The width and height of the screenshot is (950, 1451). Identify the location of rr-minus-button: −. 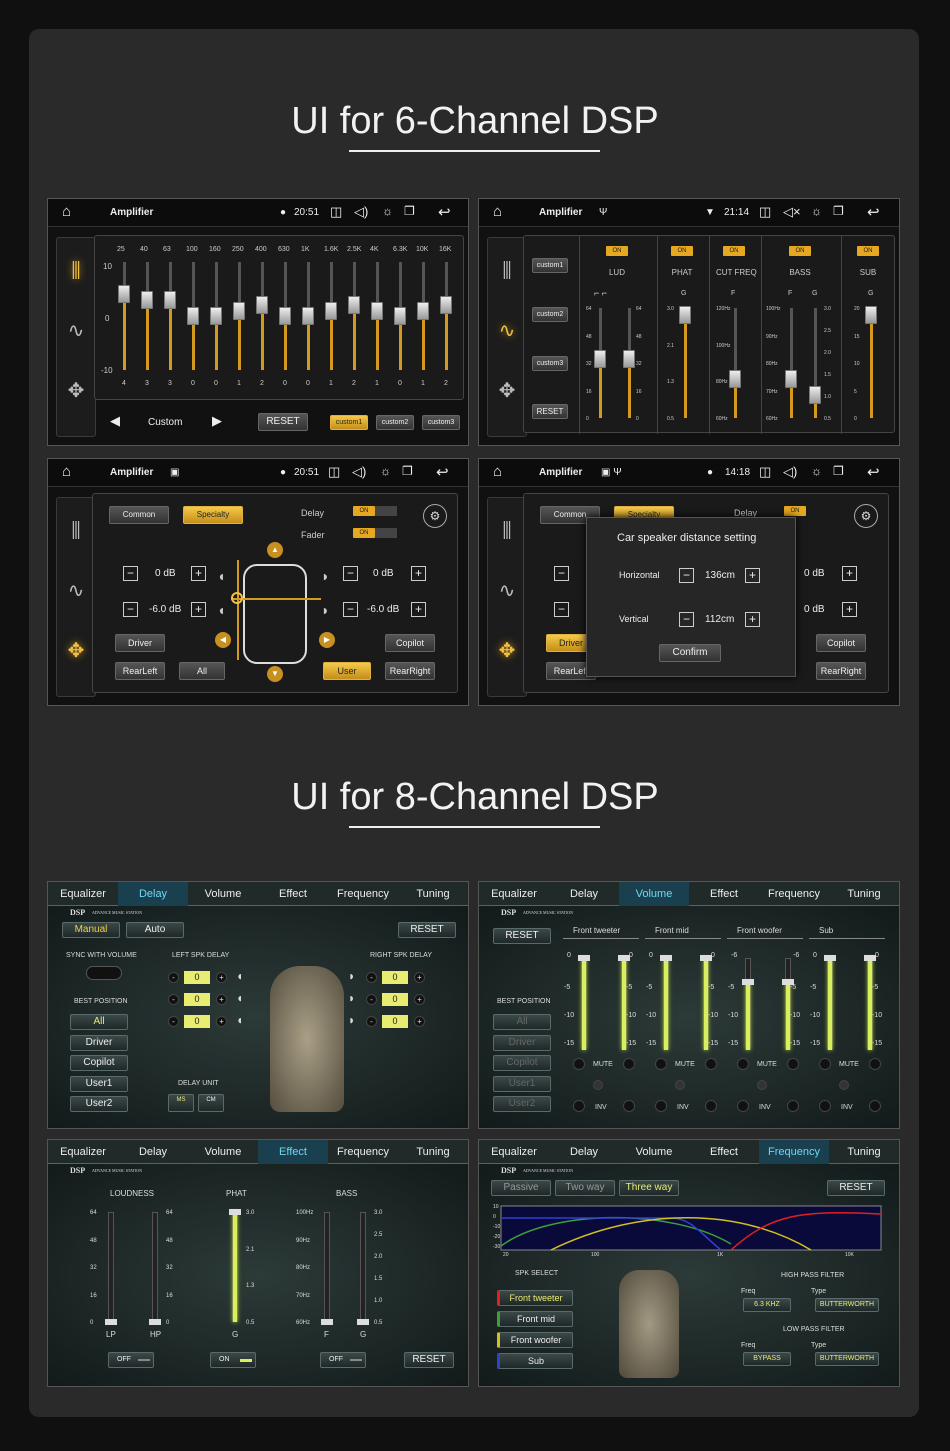
(350, 609).